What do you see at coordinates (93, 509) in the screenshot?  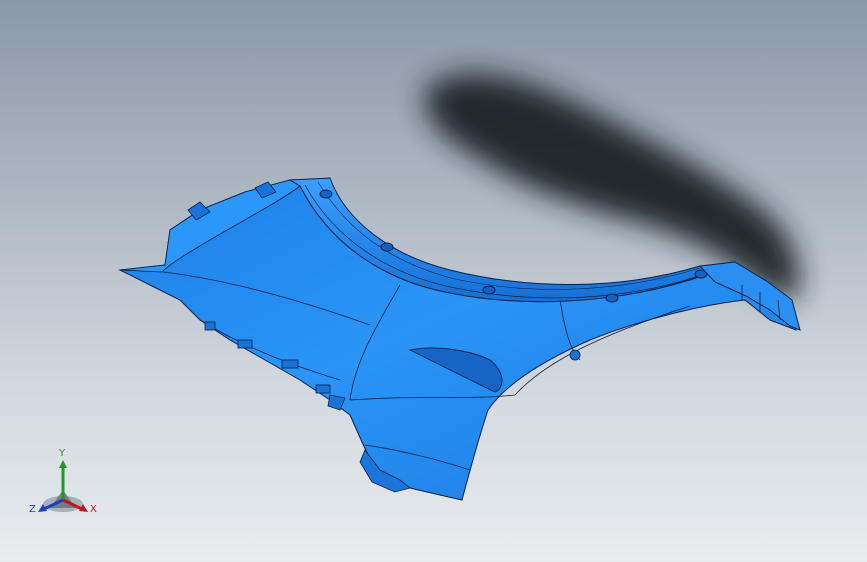 I see `x-axis-label: X` at bounding box center [93, 509].